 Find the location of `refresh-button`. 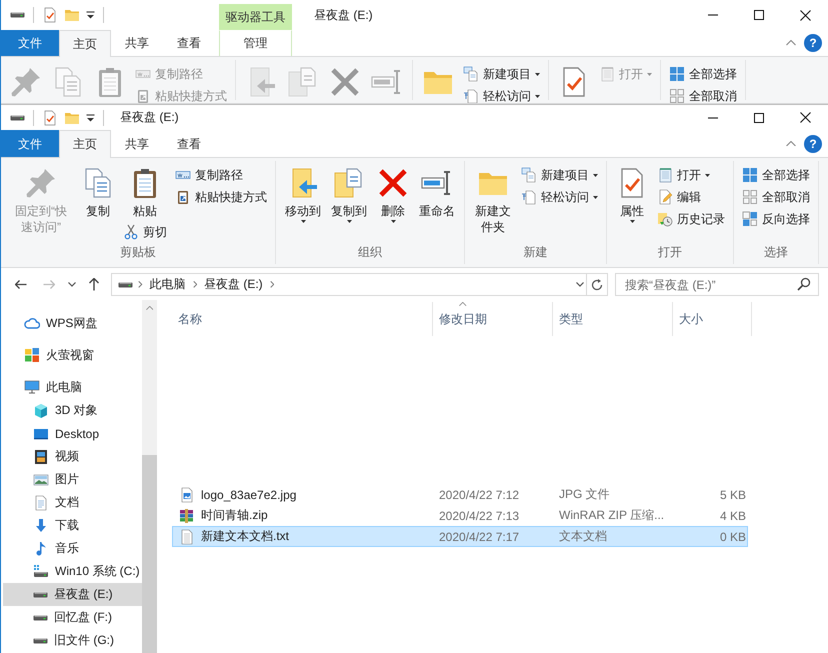

refresh-button is located at coordinates (597, 284).